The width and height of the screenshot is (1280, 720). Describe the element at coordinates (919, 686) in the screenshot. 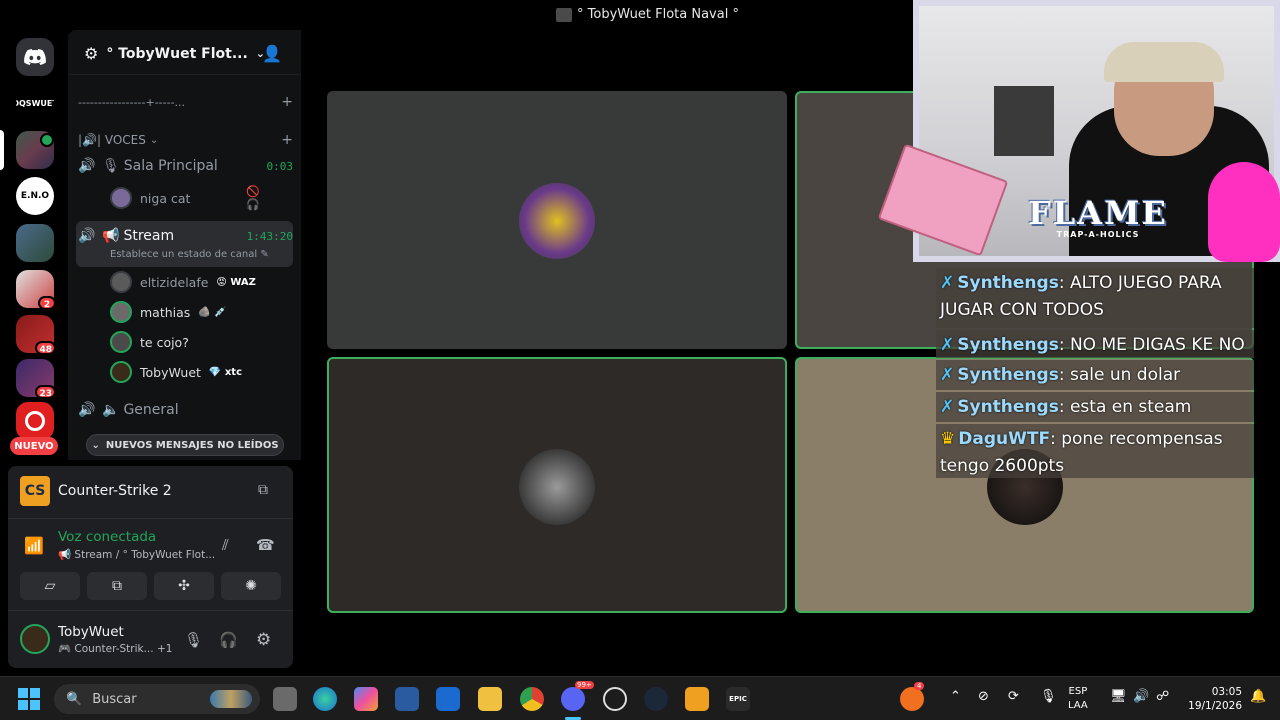

I see `notification-badge: 4` at that location.